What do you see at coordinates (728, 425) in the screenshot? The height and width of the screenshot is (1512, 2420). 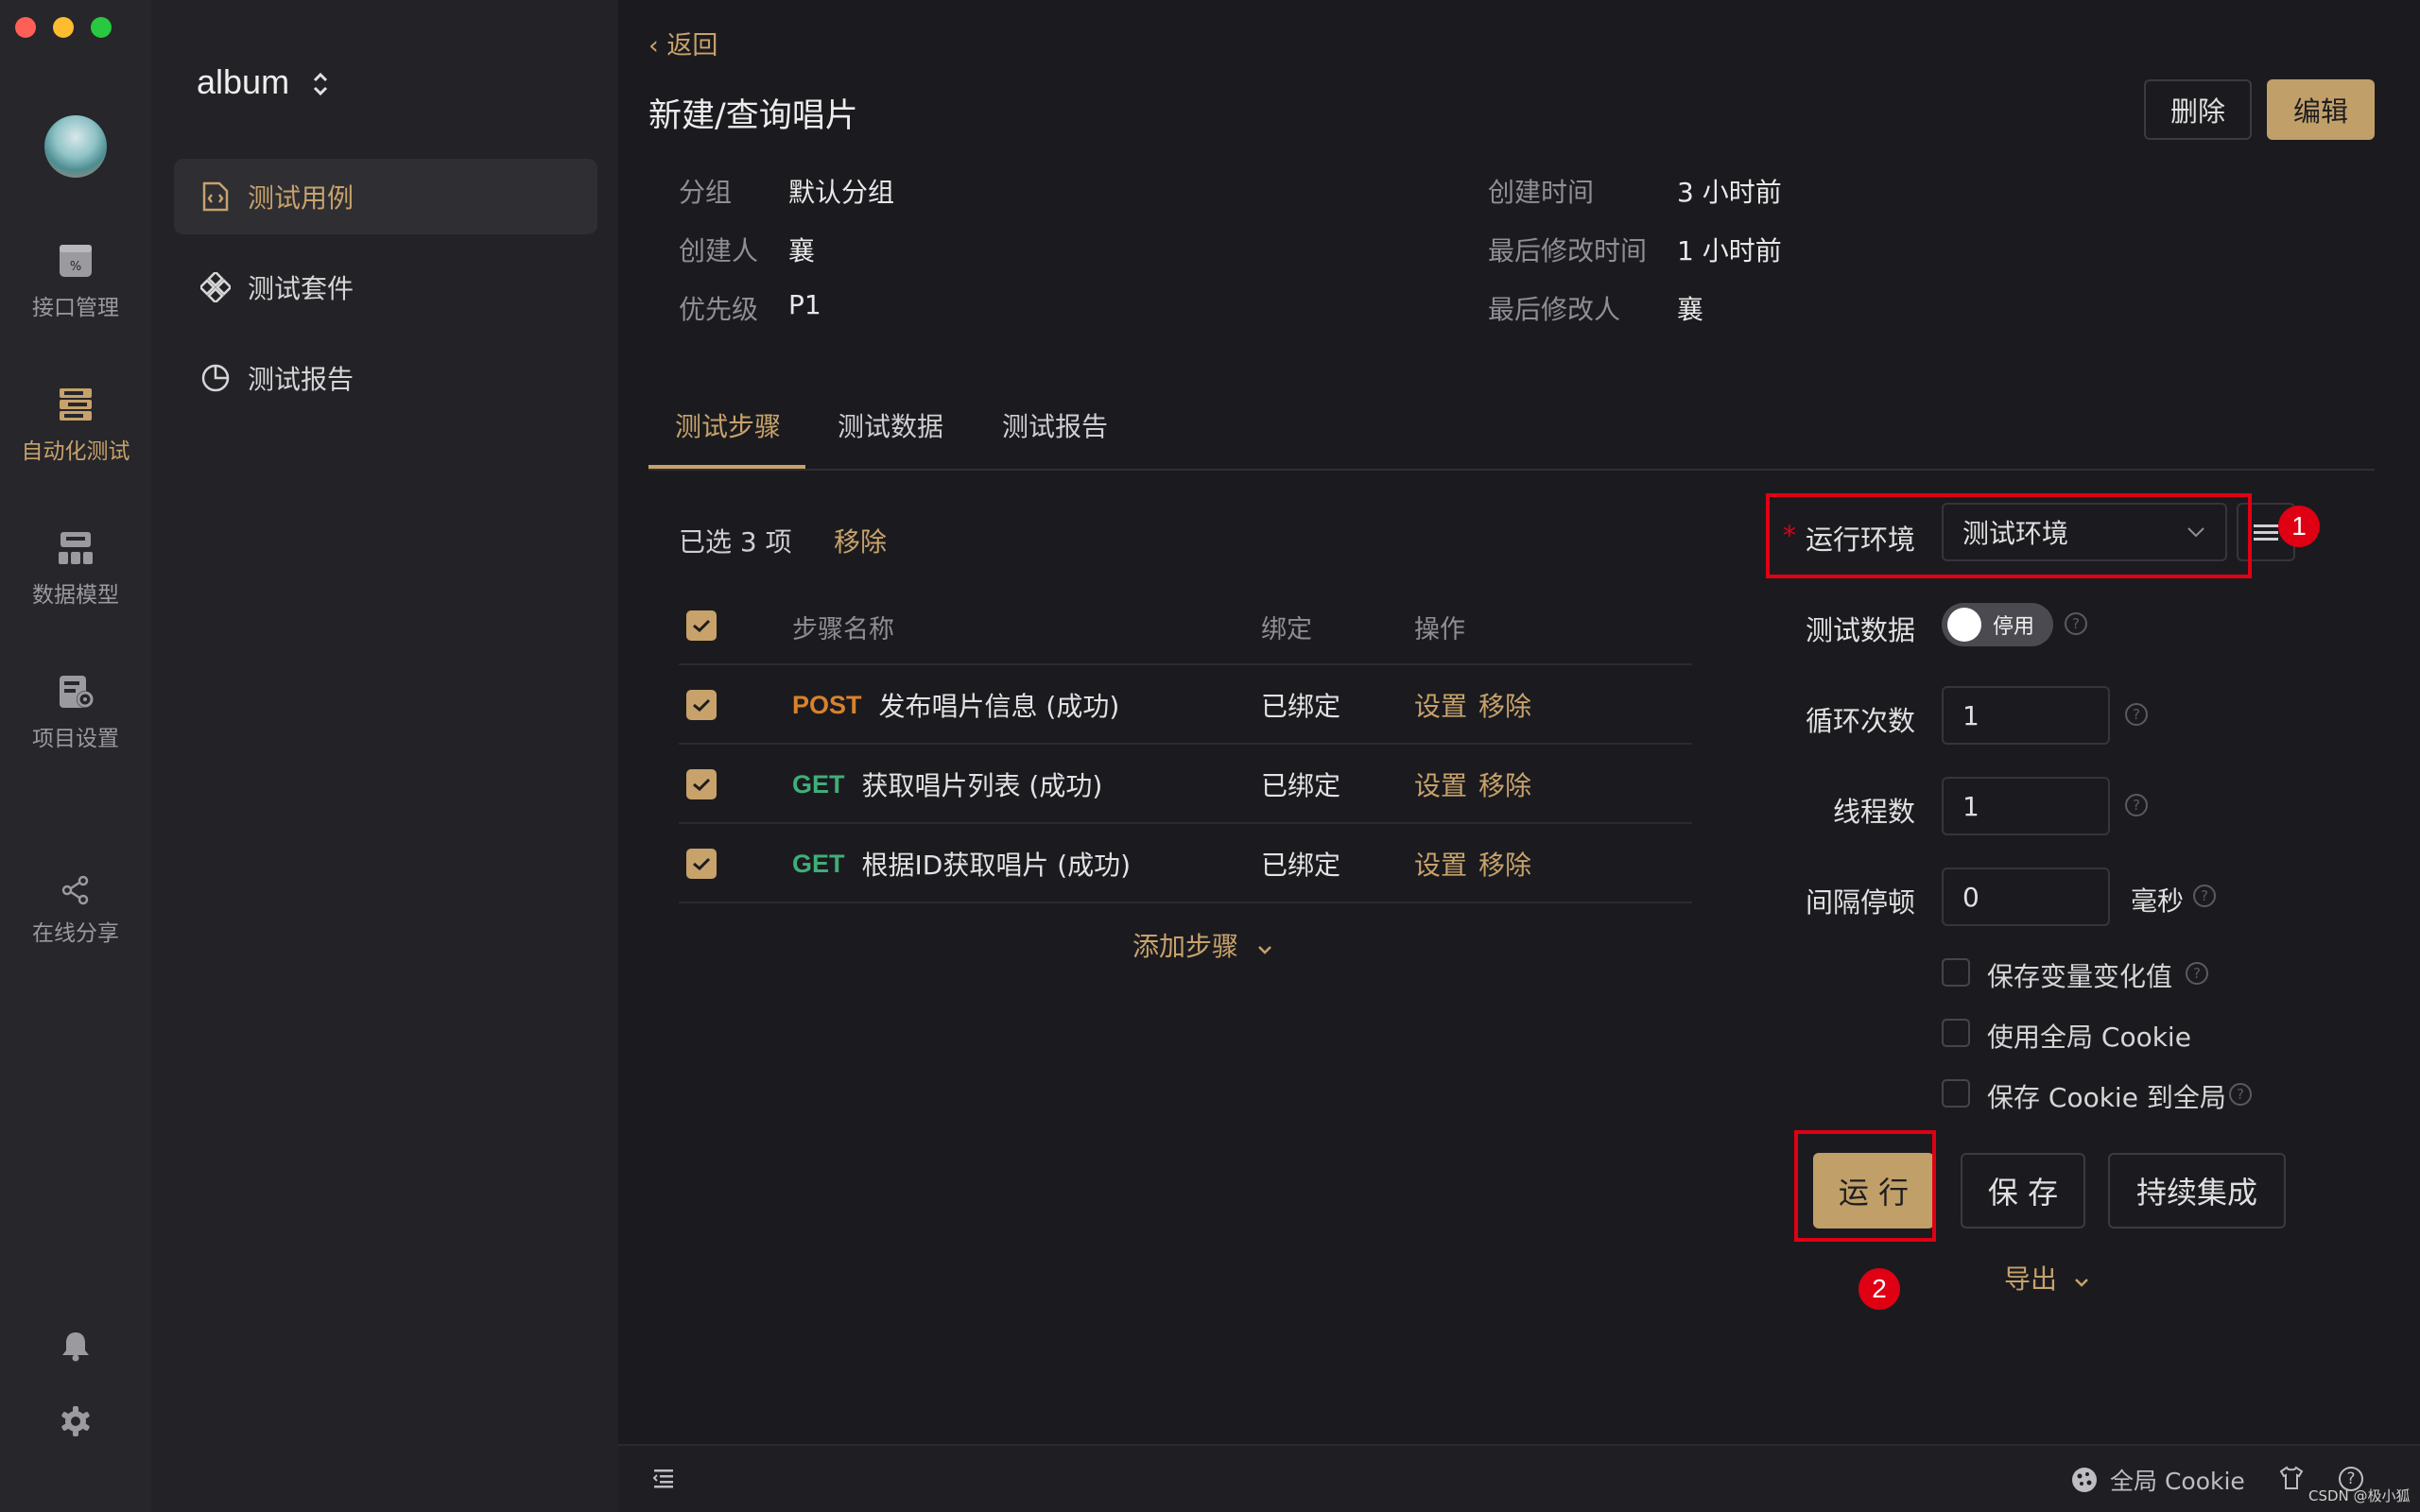 I see `tab-test-steps: 测试步骤` at bounding box center [728, 425].